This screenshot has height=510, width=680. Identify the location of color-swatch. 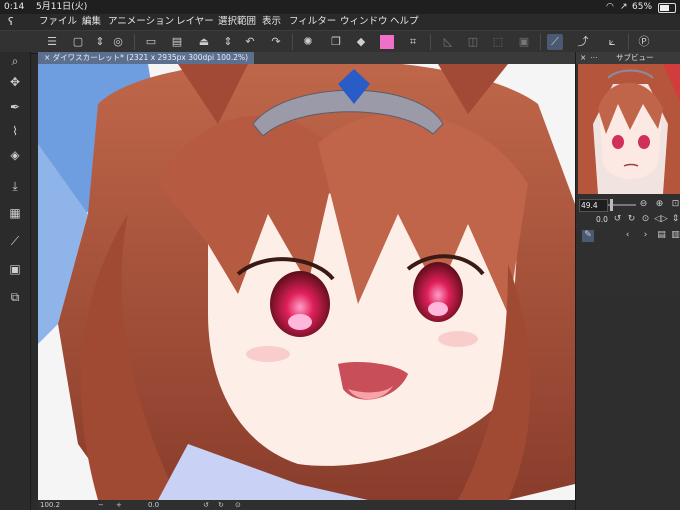
(387, 42).